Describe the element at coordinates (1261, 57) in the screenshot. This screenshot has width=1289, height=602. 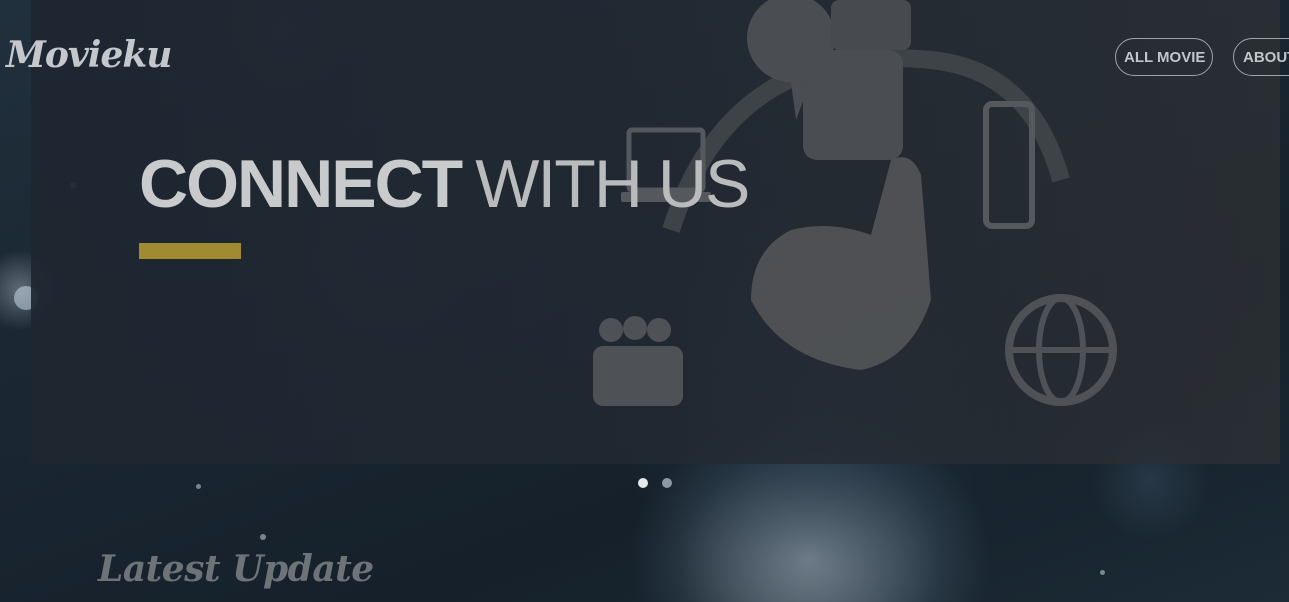
I see `nav-about-button: ABOUT` at that location.